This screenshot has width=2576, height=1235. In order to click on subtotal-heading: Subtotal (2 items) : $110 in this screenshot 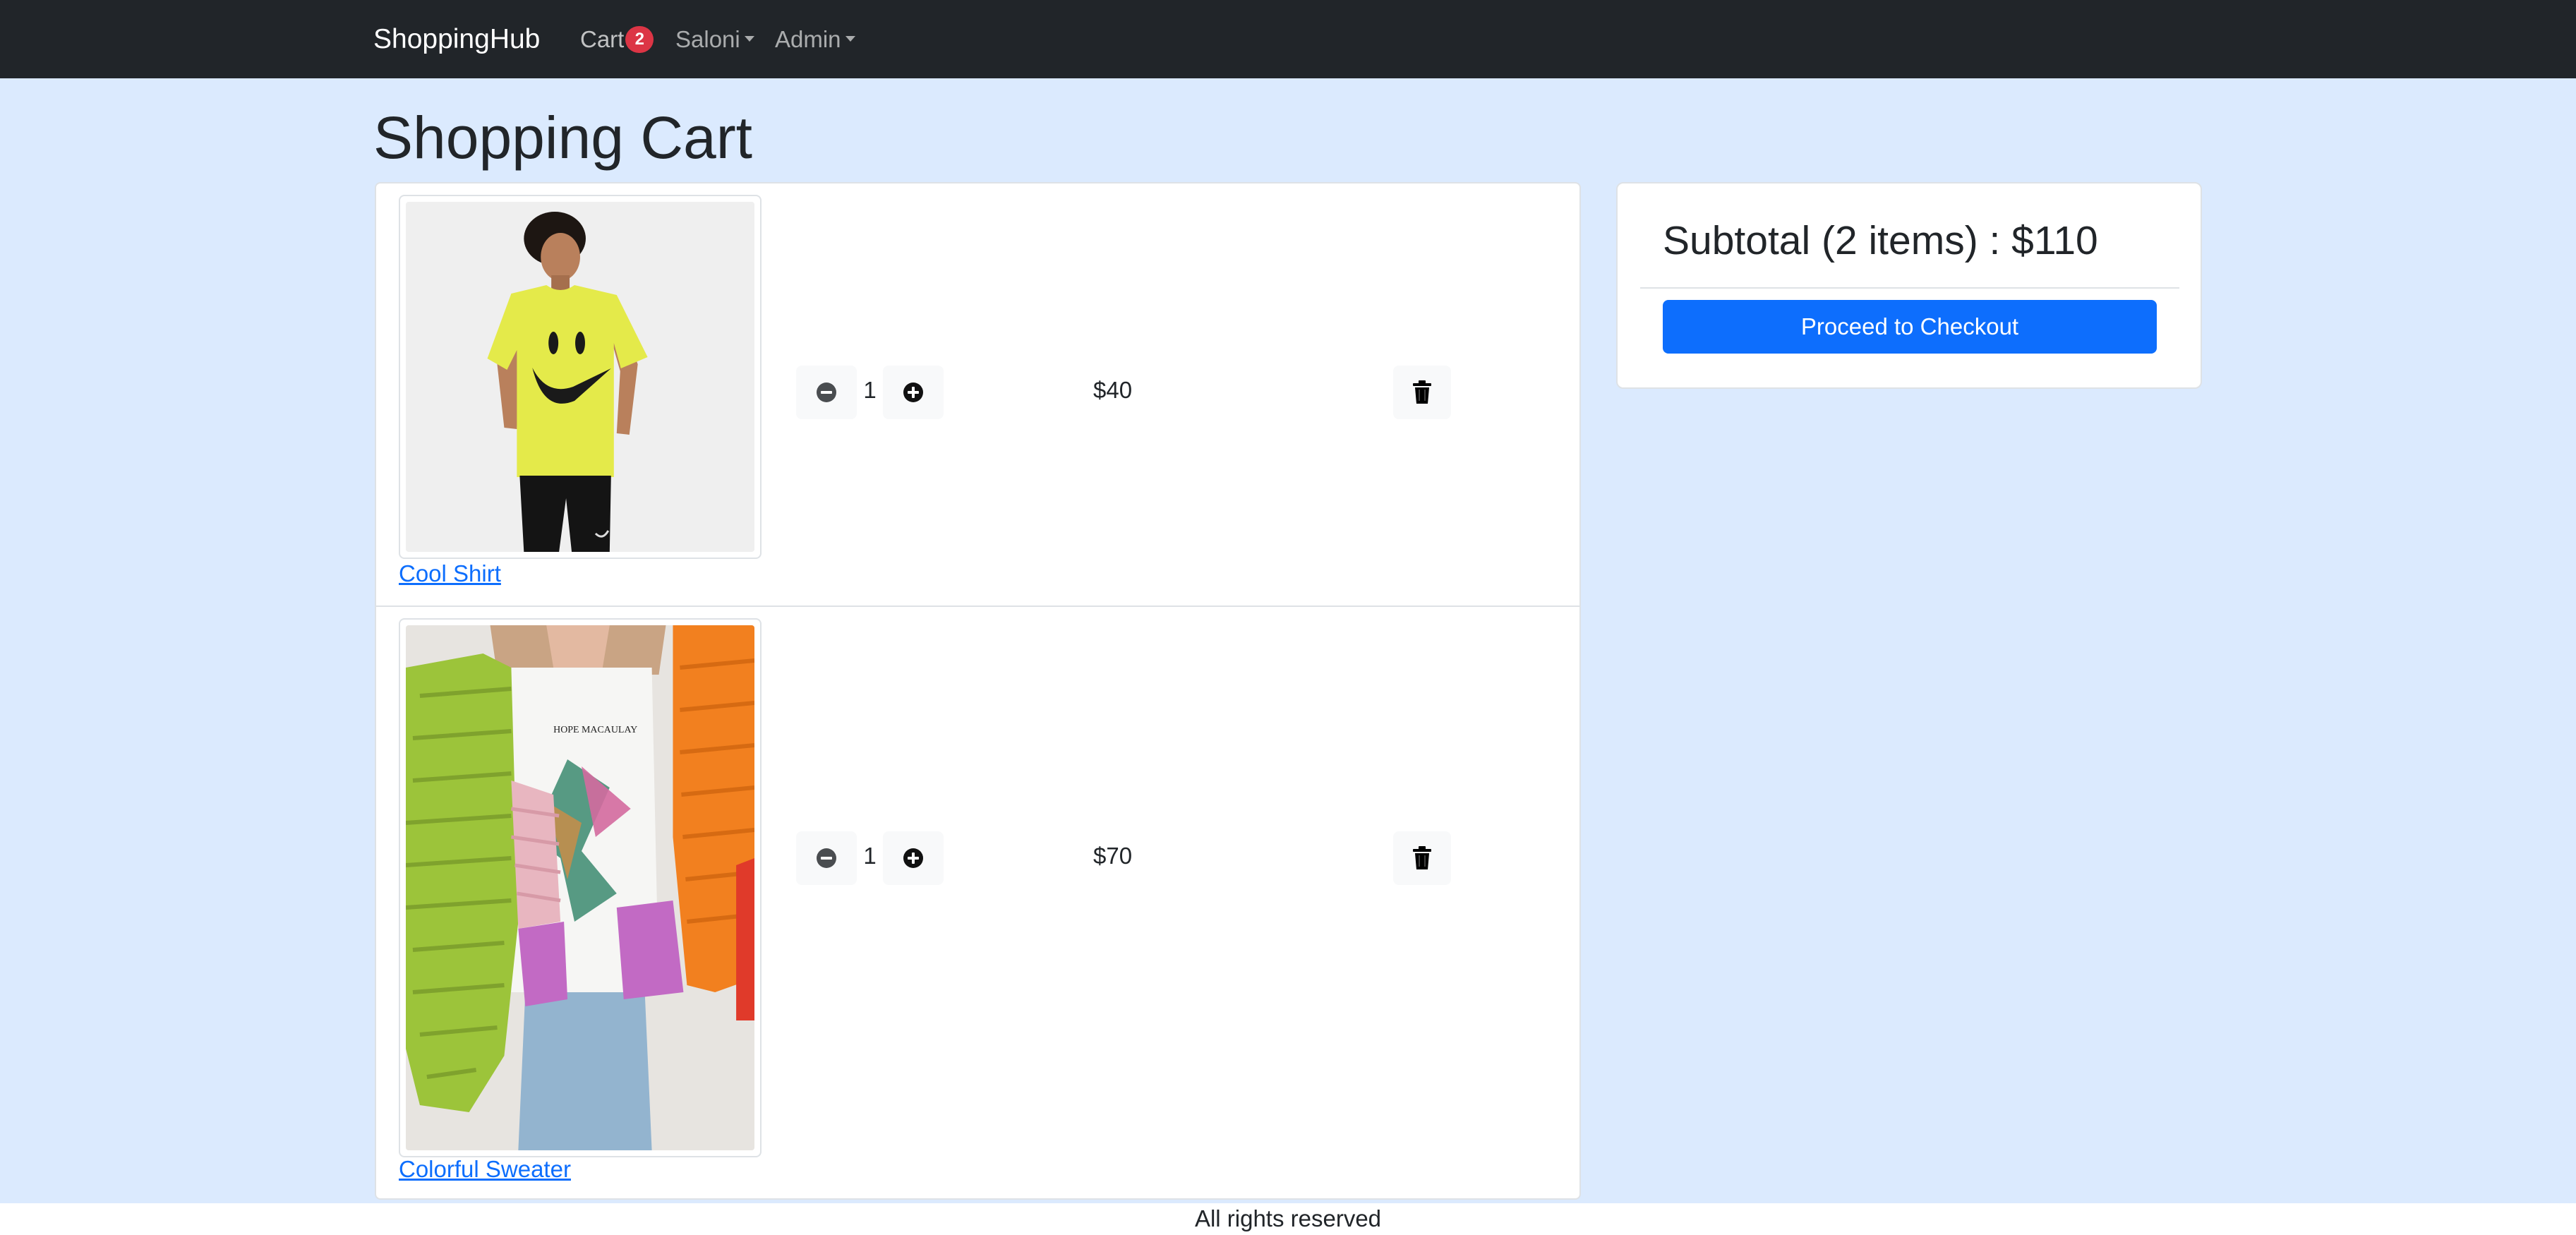, I will do `click(1880, 240)`.